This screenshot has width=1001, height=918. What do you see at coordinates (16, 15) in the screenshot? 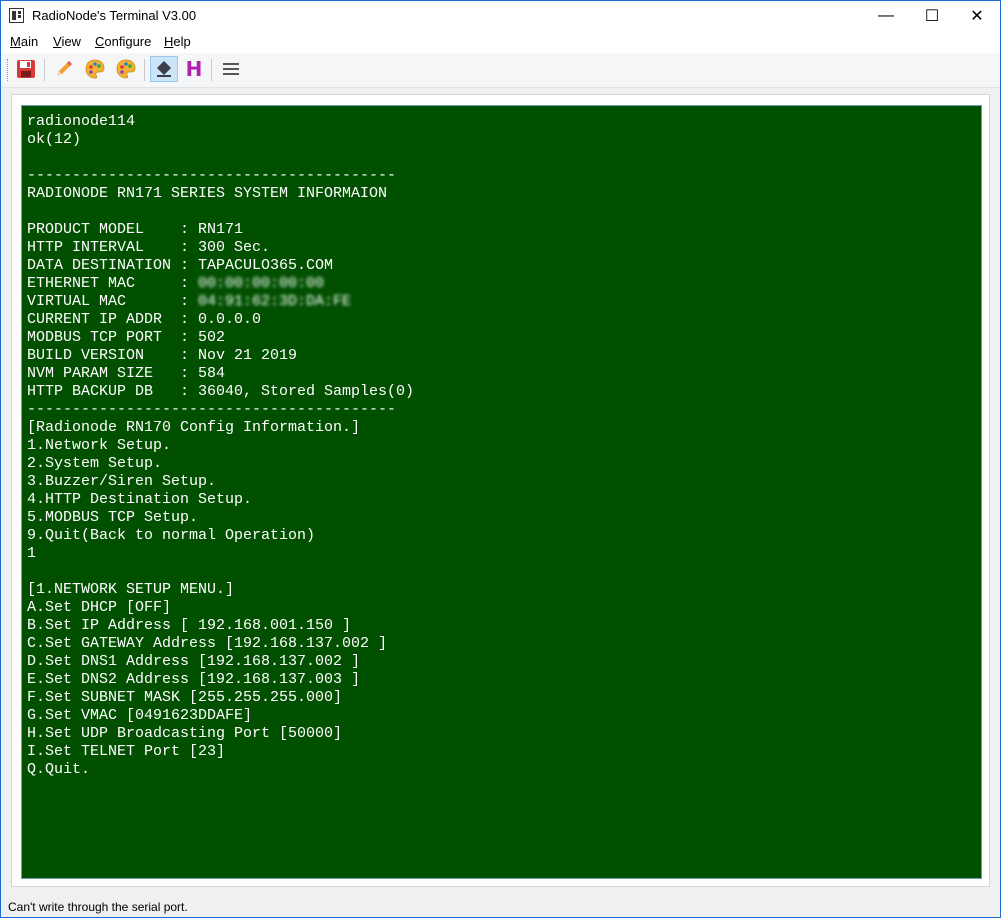
I see `app-icon` at bounding box center [16, 15].